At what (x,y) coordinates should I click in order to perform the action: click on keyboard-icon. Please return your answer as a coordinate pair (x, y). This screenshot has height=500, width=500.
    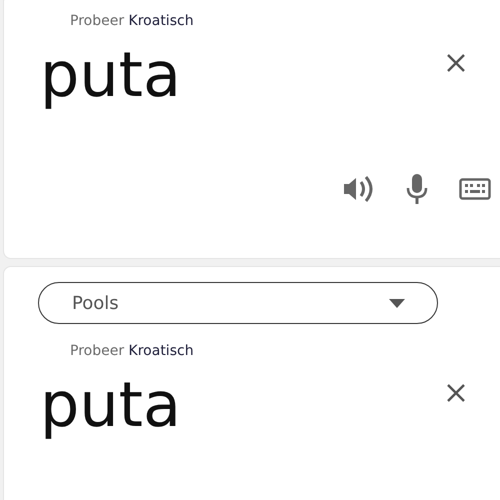
    Looking at the image, I should click on (475, 189).